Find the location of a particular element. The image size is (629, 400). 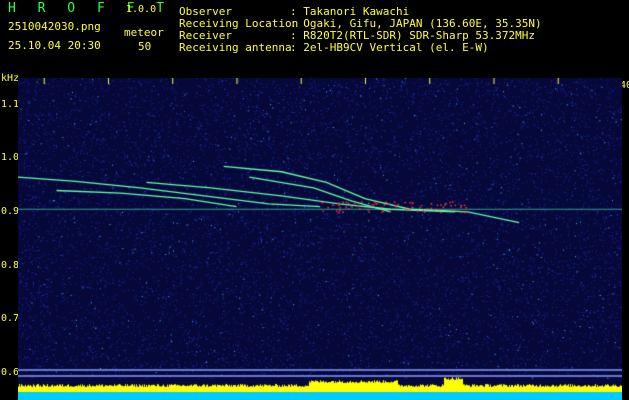

y-tick-label: 0.8 is located at coordinates (10, 265).